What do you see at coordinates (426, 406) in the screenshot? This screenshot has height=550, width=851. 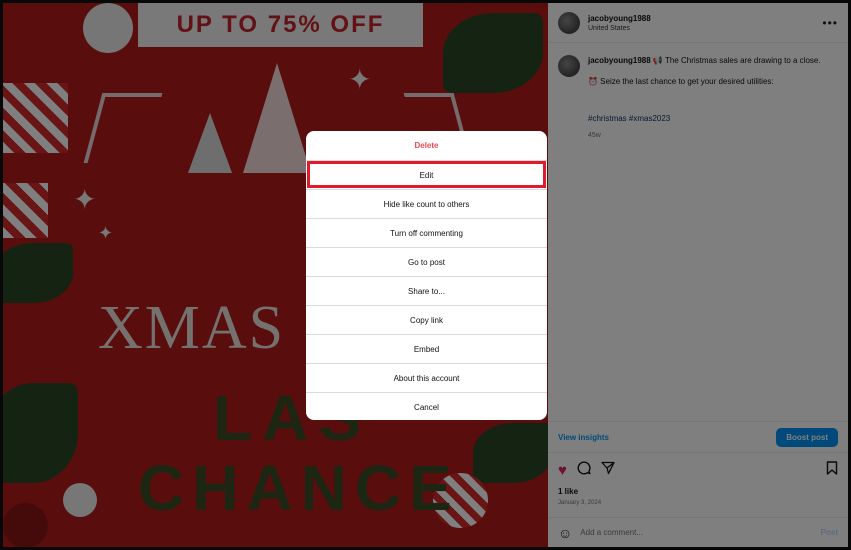 I see `cancel-button: Cancel` at bounding box center [426, 406].